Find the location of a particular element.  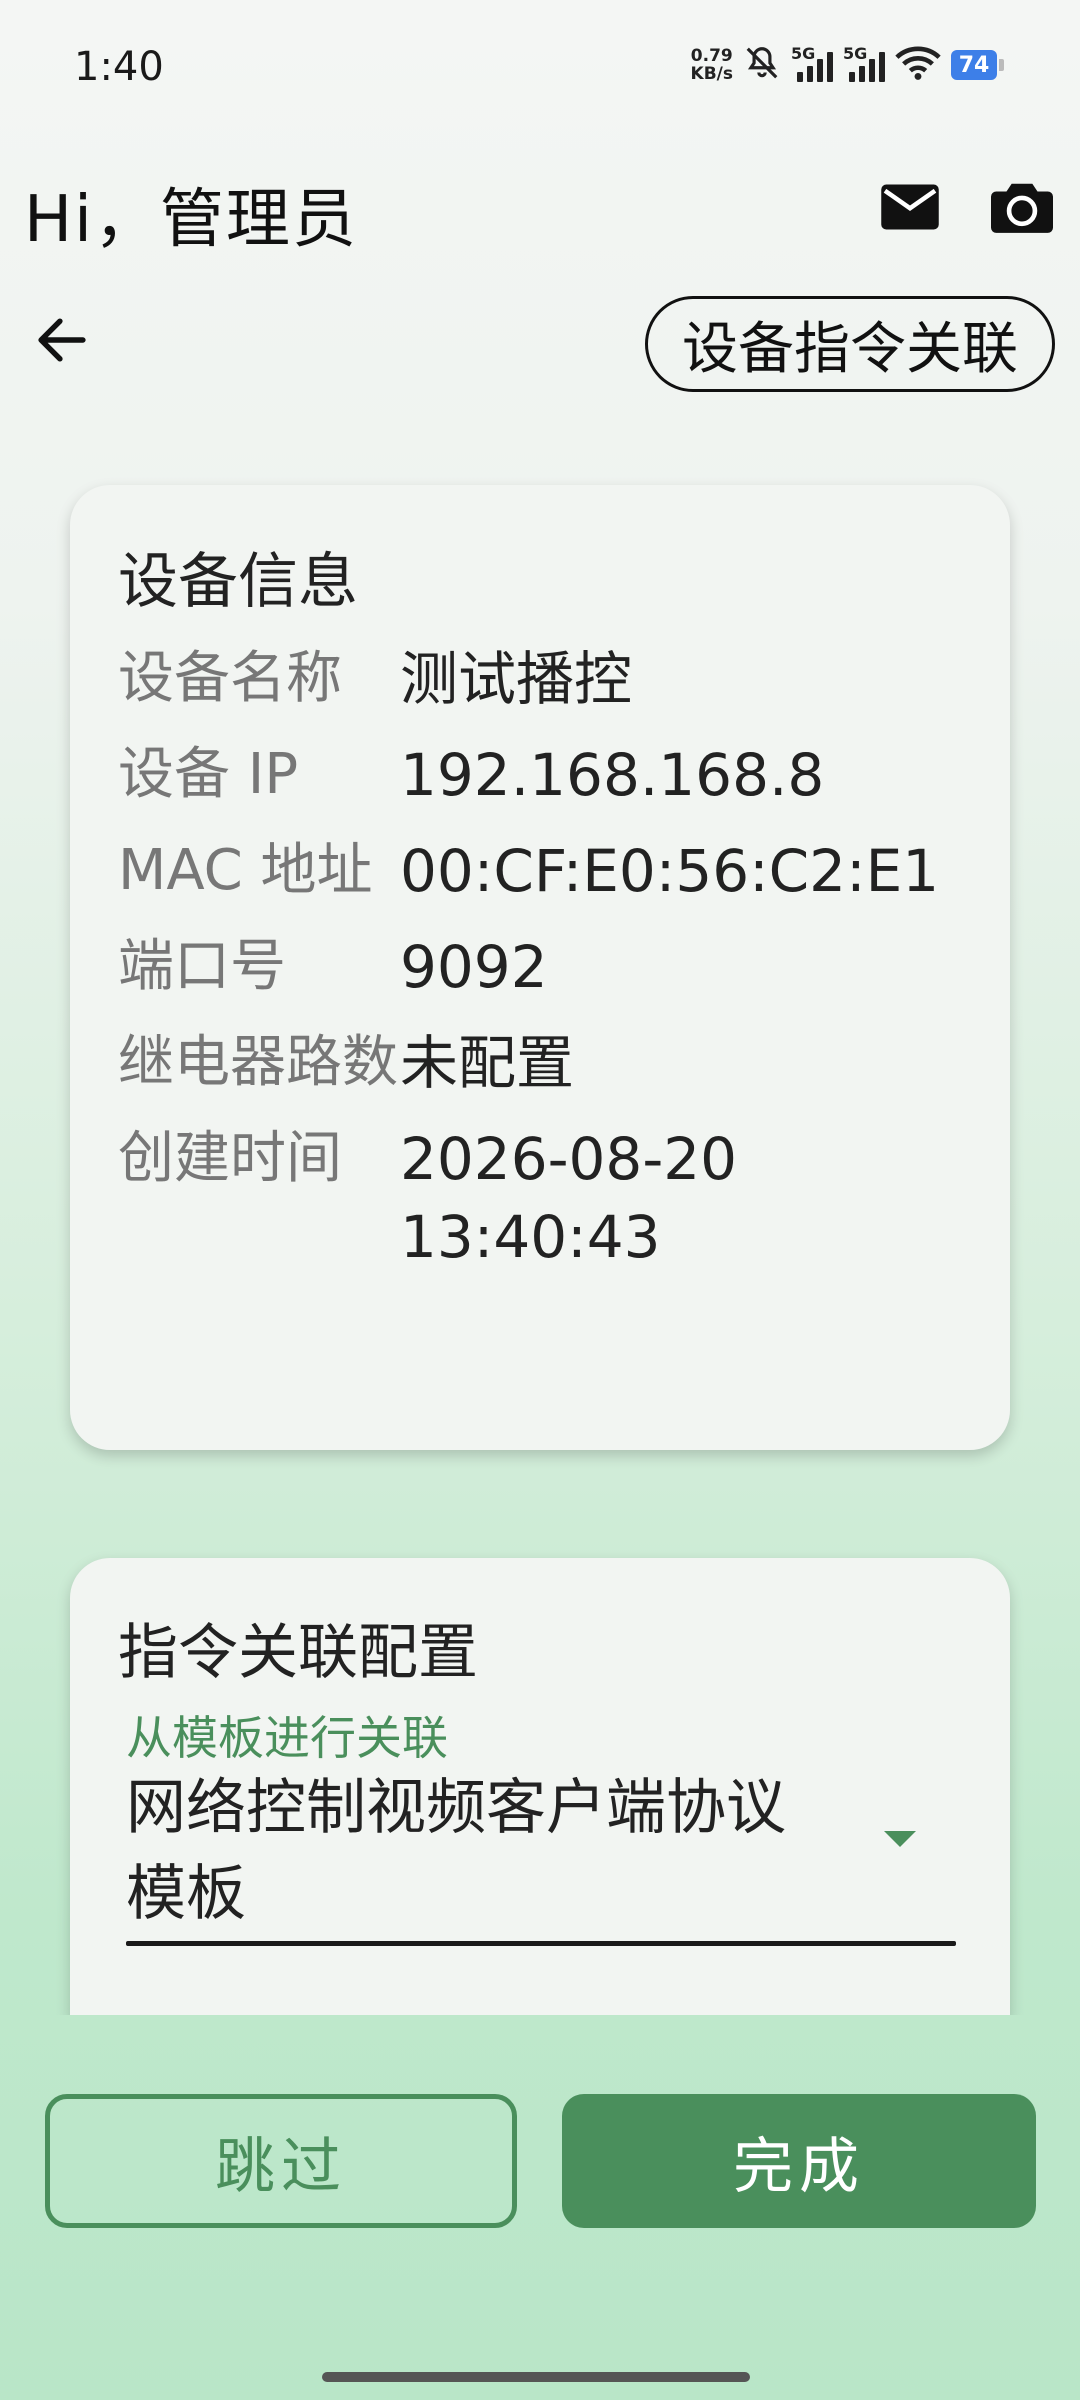

select-underline is located at coordinates (541, 1943).